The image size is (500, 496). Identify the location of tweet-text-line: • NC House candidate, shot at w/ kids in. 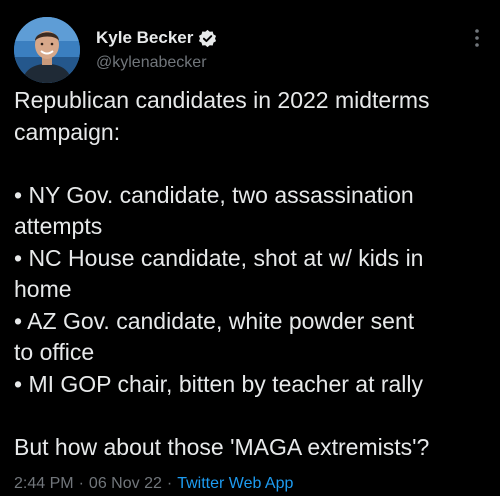
(219, 257).